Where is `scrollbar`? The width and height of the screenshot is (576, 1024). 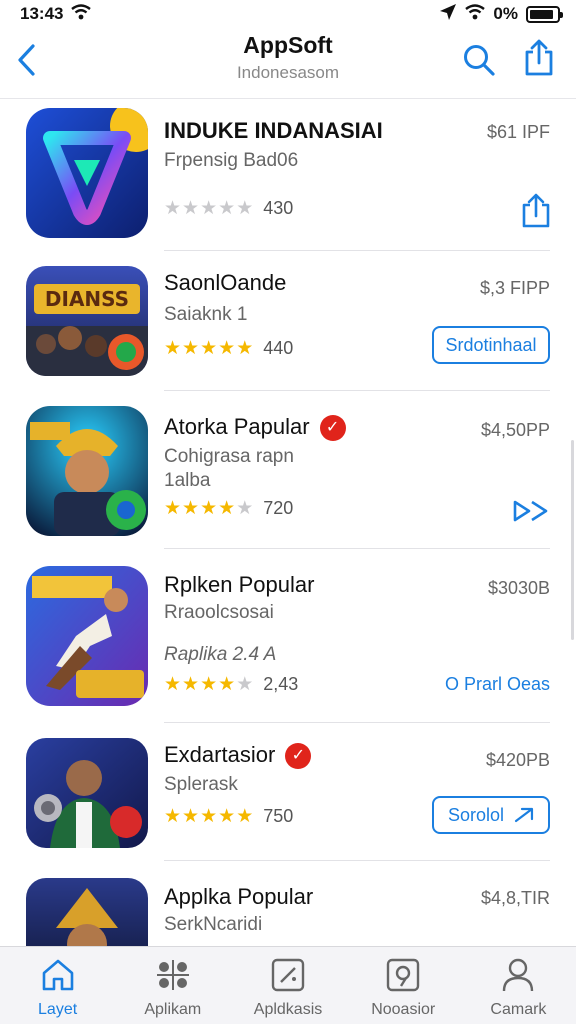 scrollbar is located at coordinates (572, 540).